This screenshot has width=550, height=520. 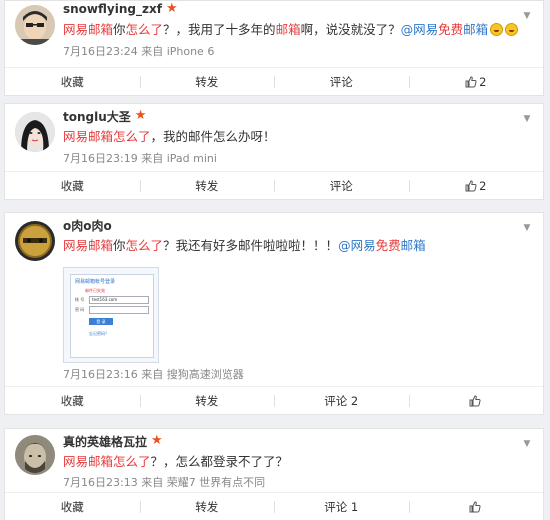 What do you see at coordinates (97, 116) in the screenshot?
I see `username: tonglu大圣` at bounding box center [97, 116].